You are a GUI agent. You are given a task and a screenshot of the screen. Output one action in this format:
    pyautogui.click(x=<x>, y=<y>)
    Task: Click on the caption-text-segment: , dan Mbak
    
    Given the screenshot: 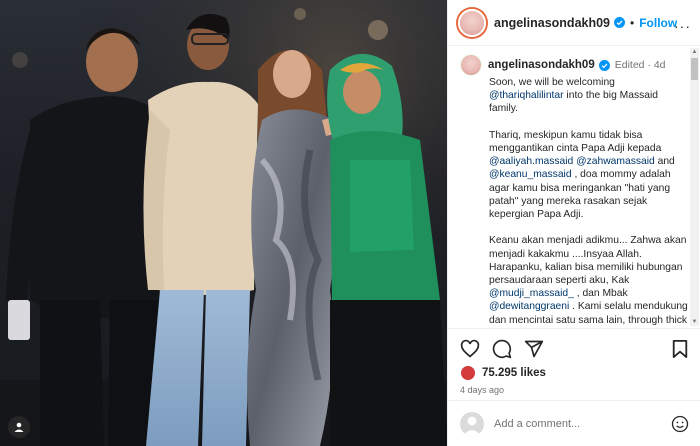 What is the action you would take?
    pyautogui.click(x=602, y=294)
    